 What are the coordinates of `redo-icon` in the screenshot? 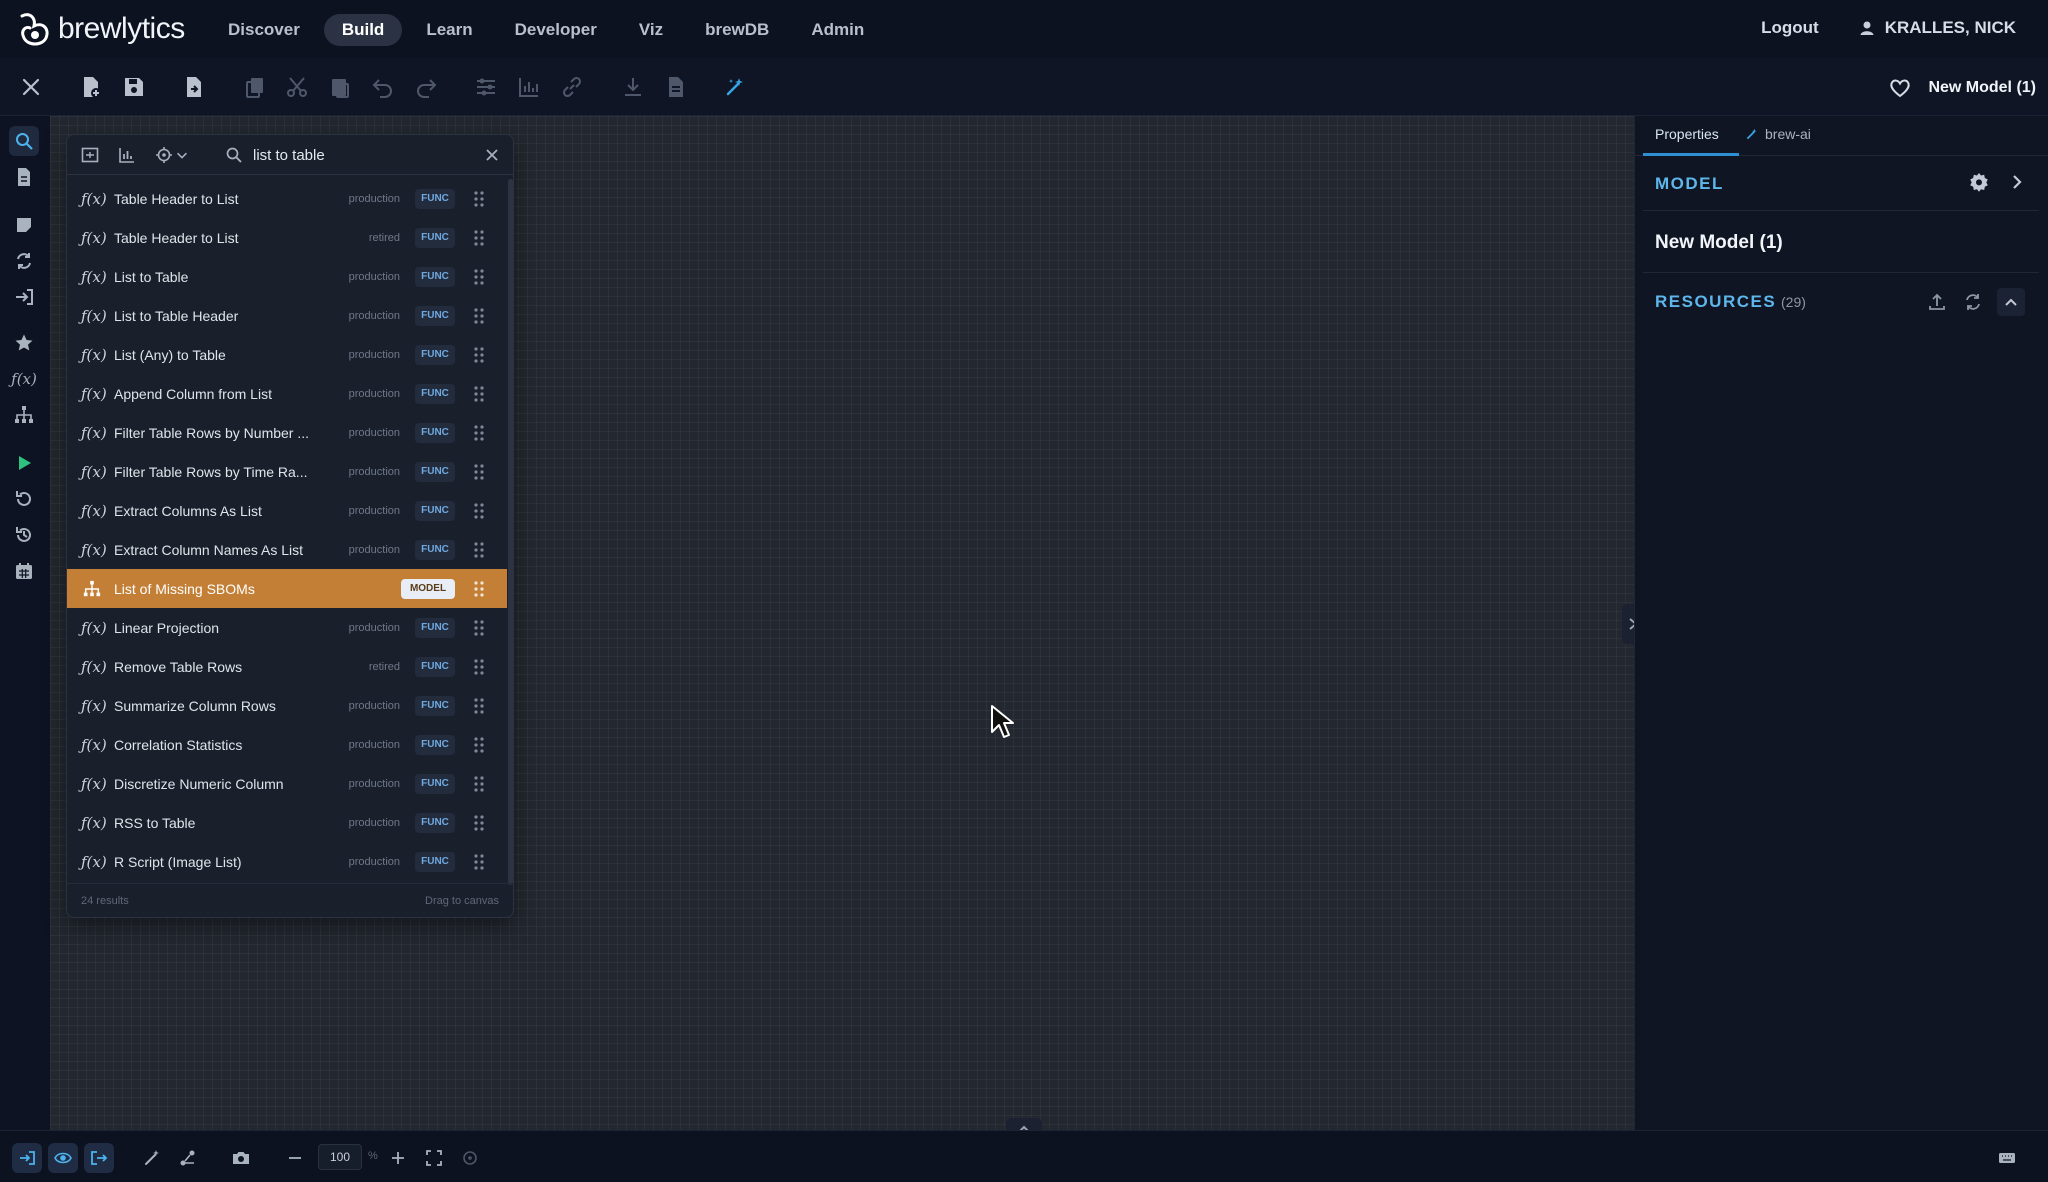 It's located at (426, 87).